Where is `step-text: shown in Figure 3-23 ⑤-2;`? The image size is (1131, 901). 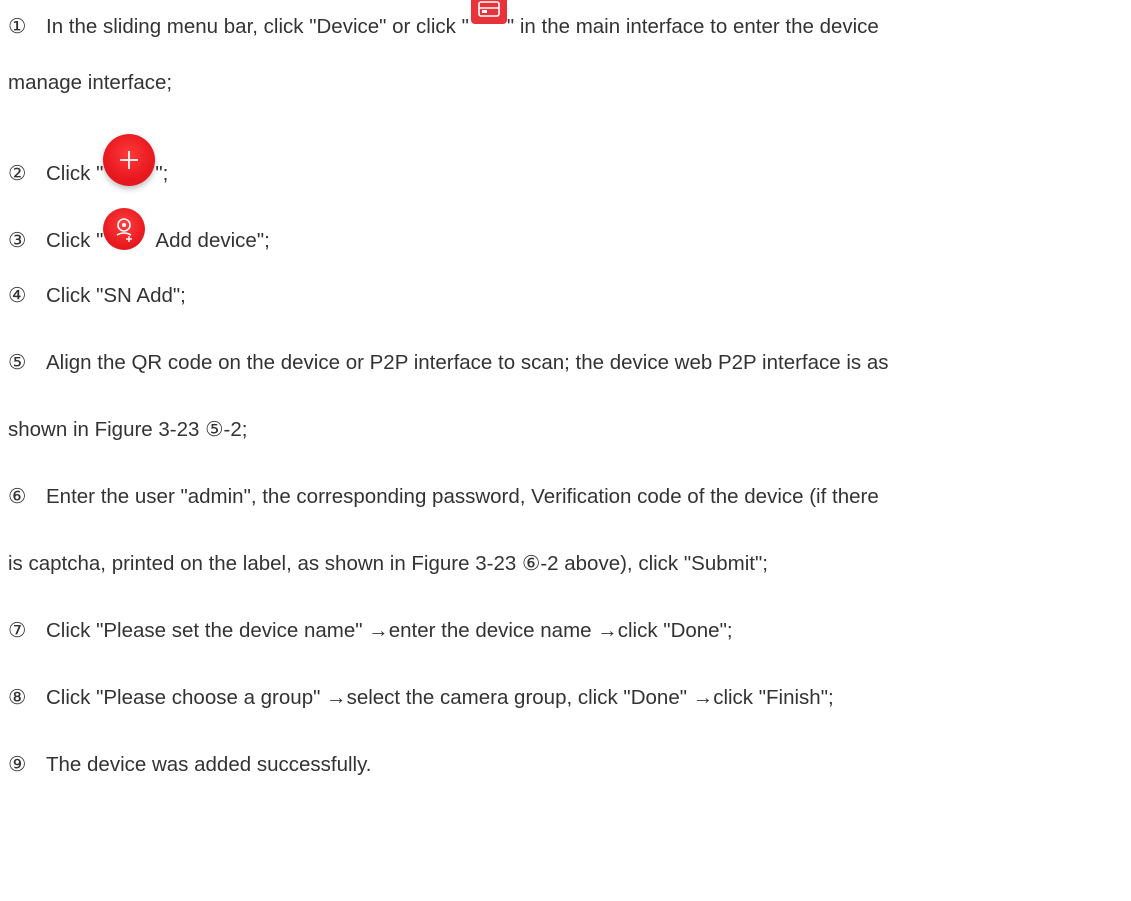 step-text: shown in Figure 3-23 ⑤-2; is located at coordinates (128, 429).